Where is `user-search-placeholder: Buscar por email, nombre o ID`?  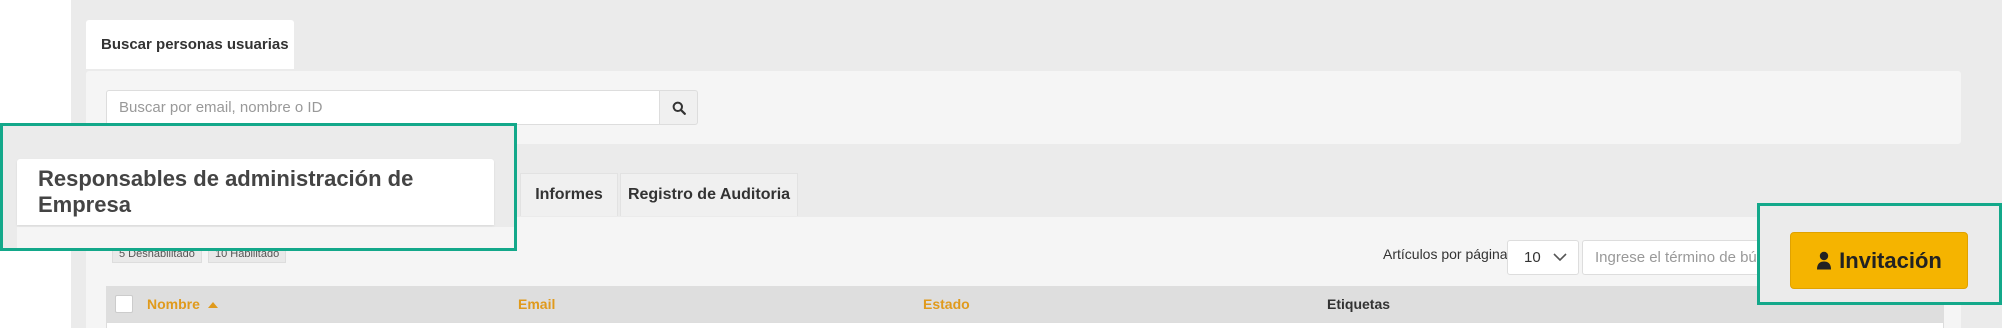 user-search-placeholder: Buscar por email, nombre o ID is located at coordinates (221, 107).